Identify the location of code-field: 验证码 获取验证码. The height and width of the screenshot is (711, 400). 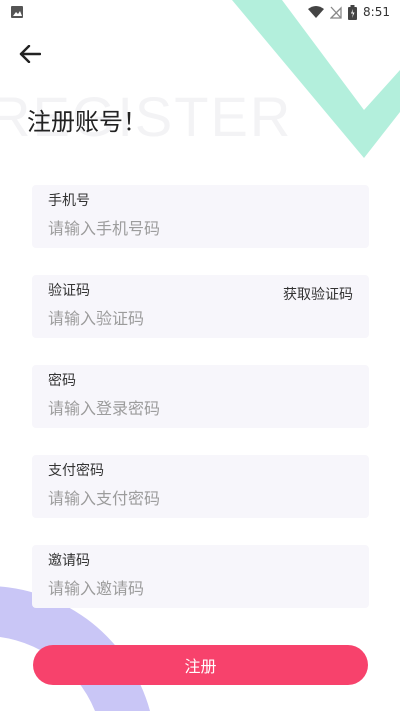
(200, 306).